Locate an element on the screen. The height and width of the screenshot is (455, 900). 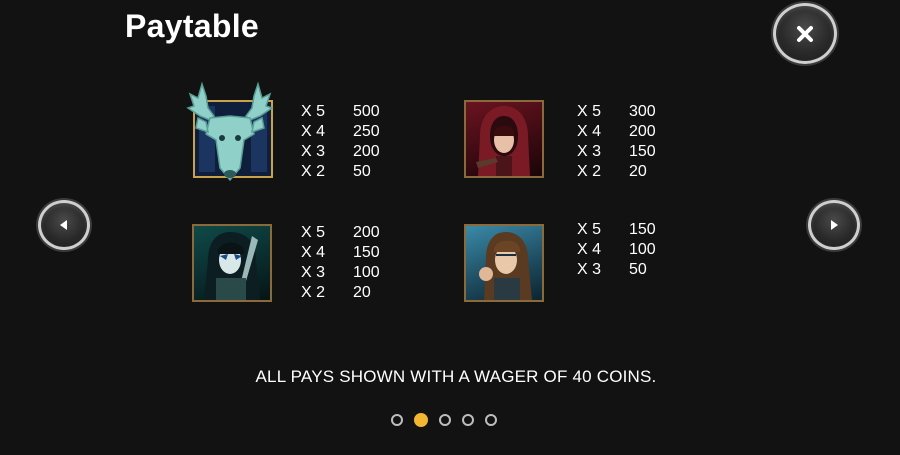
warrior-icon is located at coordinates (232, 266).